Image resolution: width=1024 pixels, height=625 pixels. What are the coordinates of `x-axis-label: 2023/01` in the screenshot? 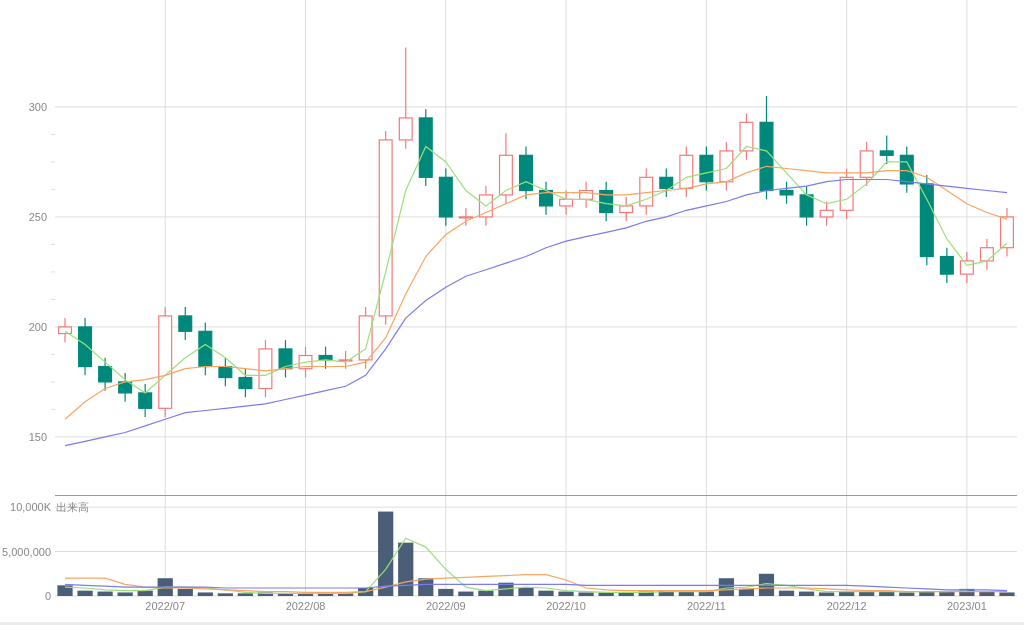 It's located at (967, 606).